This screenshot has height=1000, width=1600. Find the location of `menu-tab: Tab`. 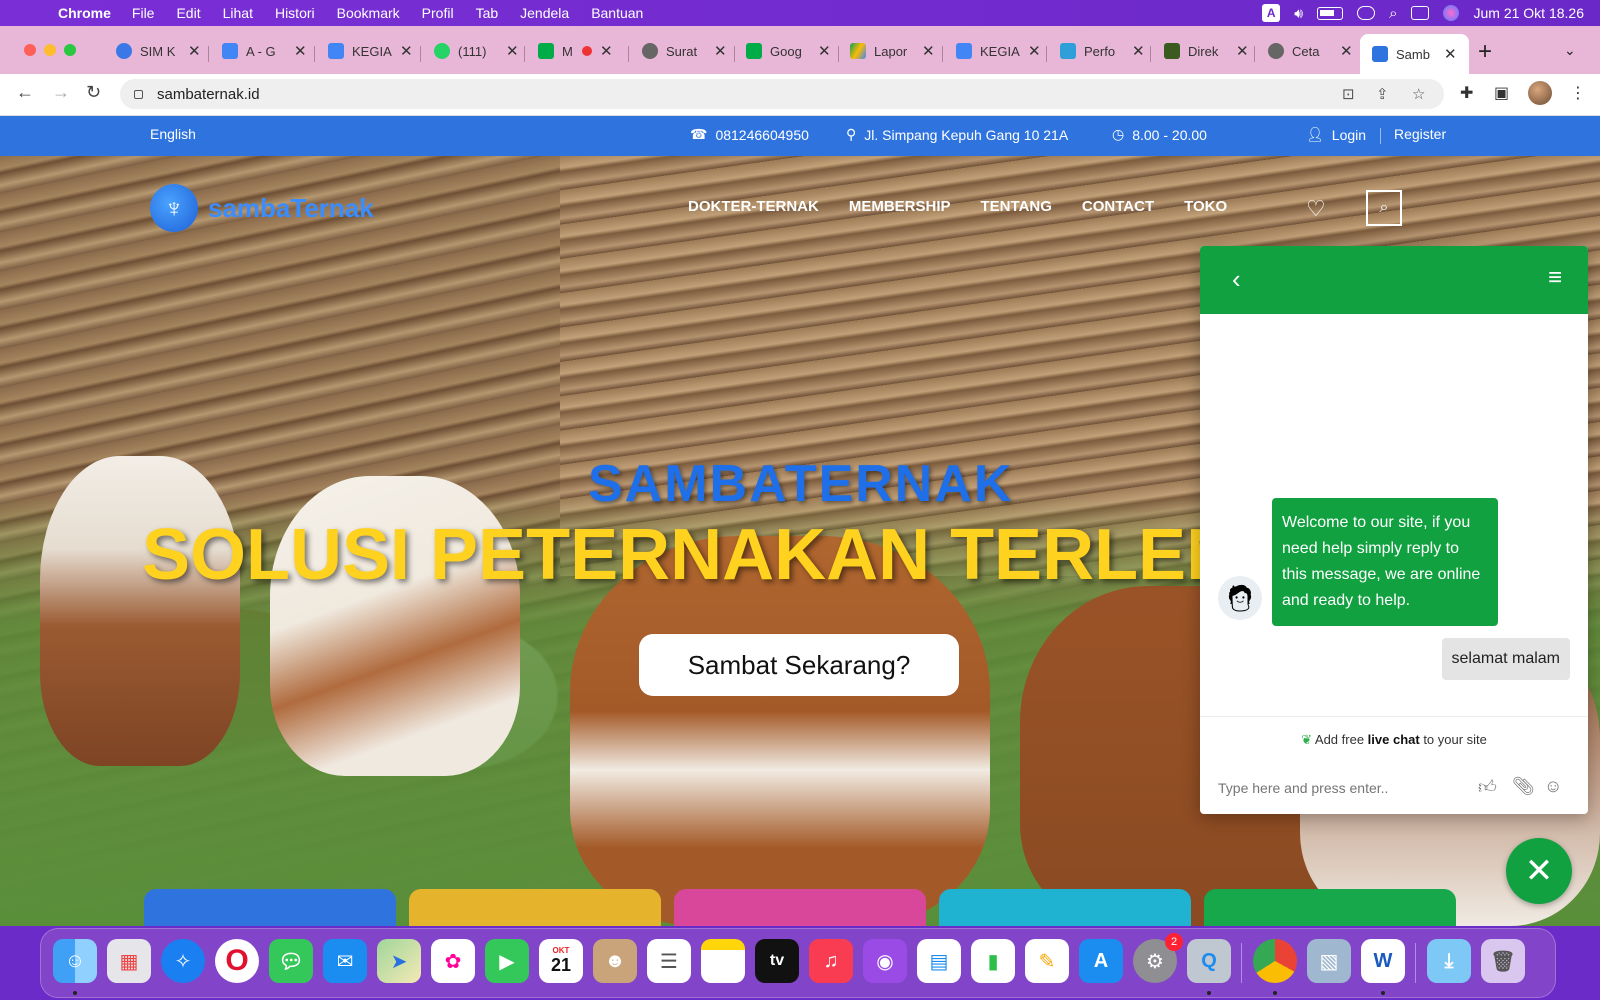

menu-tab: Tab is located at coordinates (487, 13).